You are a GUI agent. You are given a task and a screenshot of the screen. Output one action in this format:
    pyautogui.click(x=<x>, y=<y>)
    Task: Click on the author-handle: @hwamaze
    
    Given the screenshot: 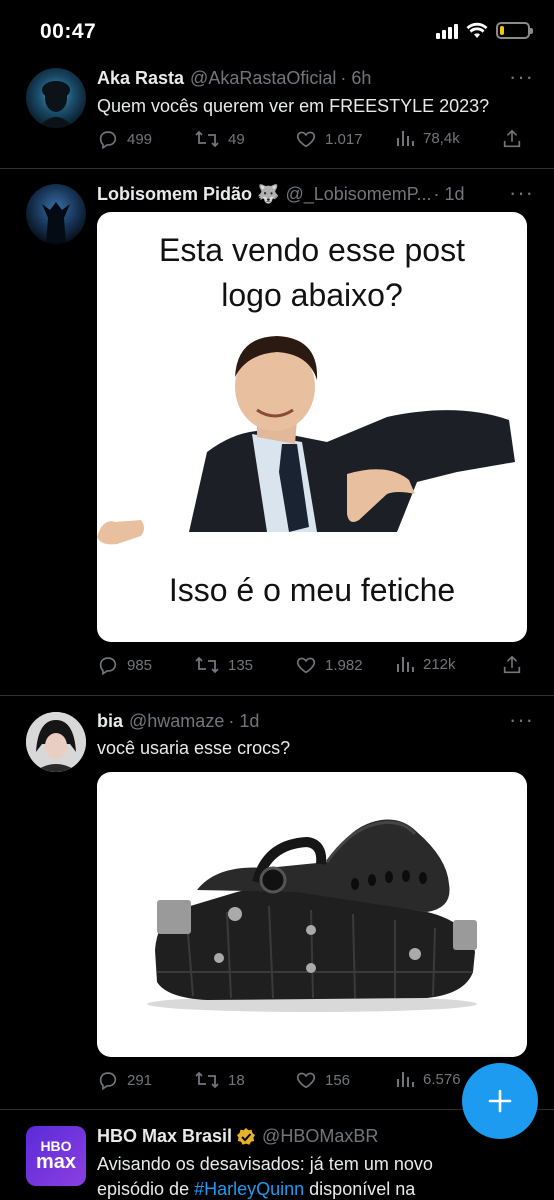 What is the action you would take?
    pyautogui.click(x=176, y=721)
    